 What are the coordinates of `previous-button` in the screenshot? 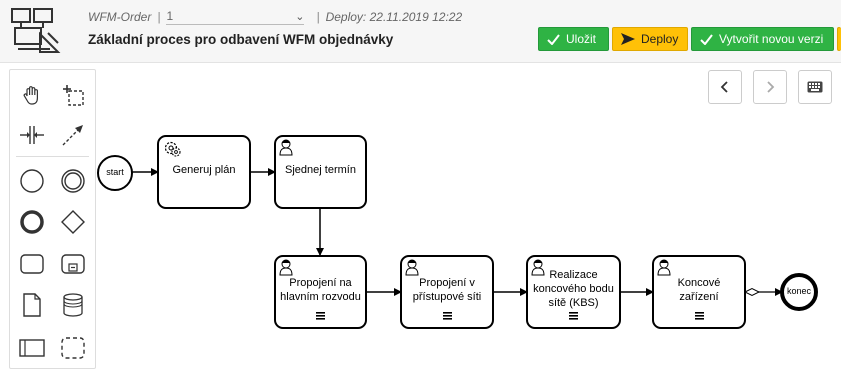 It's located at (725, 87).